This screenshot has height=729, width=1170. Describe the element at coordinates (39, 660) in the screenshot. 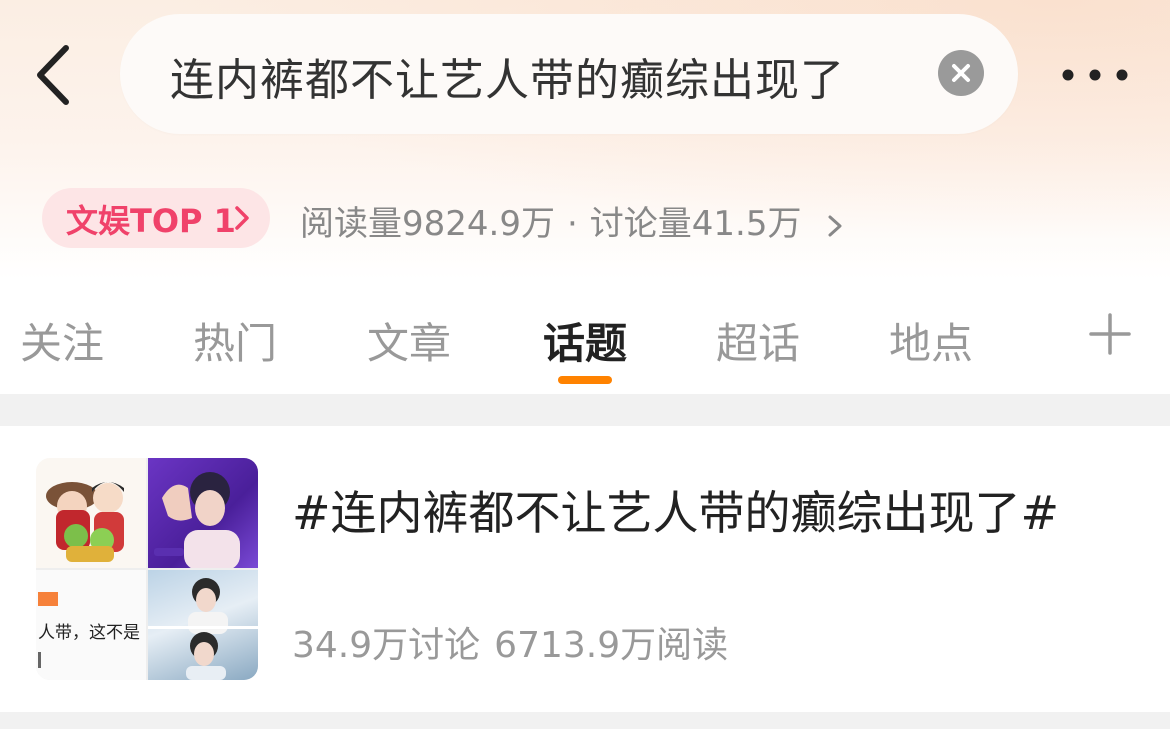

I see `caption-bar` at that location.